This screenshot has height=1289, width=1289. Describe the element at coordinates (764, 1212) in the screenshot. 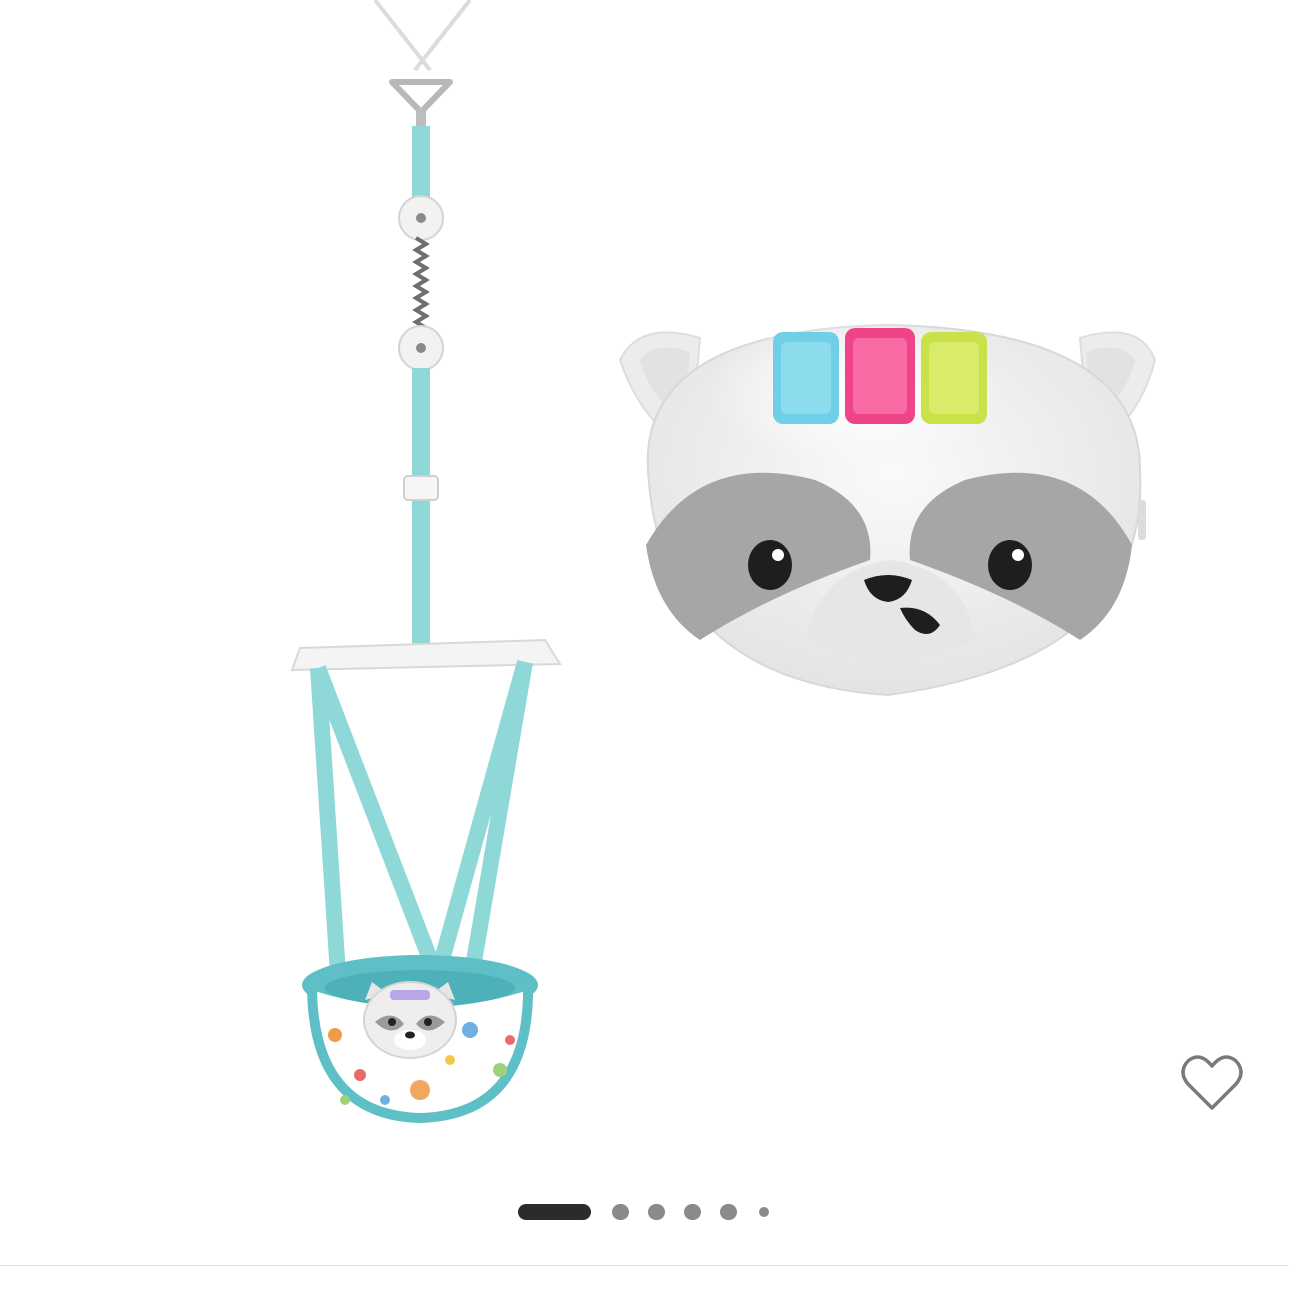

I see `pagination-dot-small` at that location.